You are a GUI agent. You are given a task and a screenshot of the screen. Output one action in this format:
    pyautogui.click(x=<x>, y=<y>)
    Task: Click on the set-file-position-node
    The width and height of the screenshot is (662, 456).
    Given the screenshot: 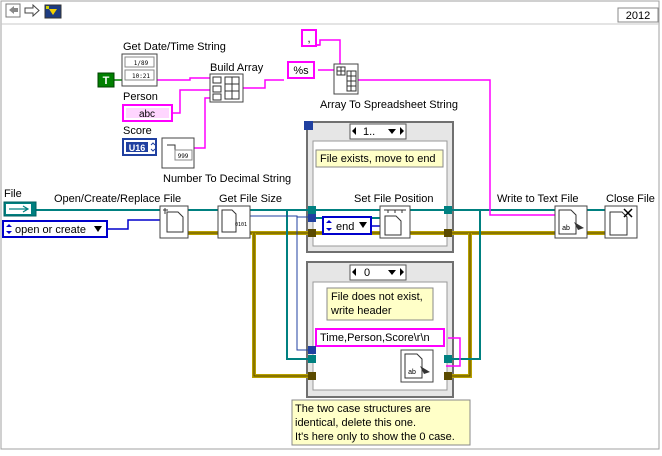 What is the action you would take?
    pyautogui.click(x=395, y=222)
    